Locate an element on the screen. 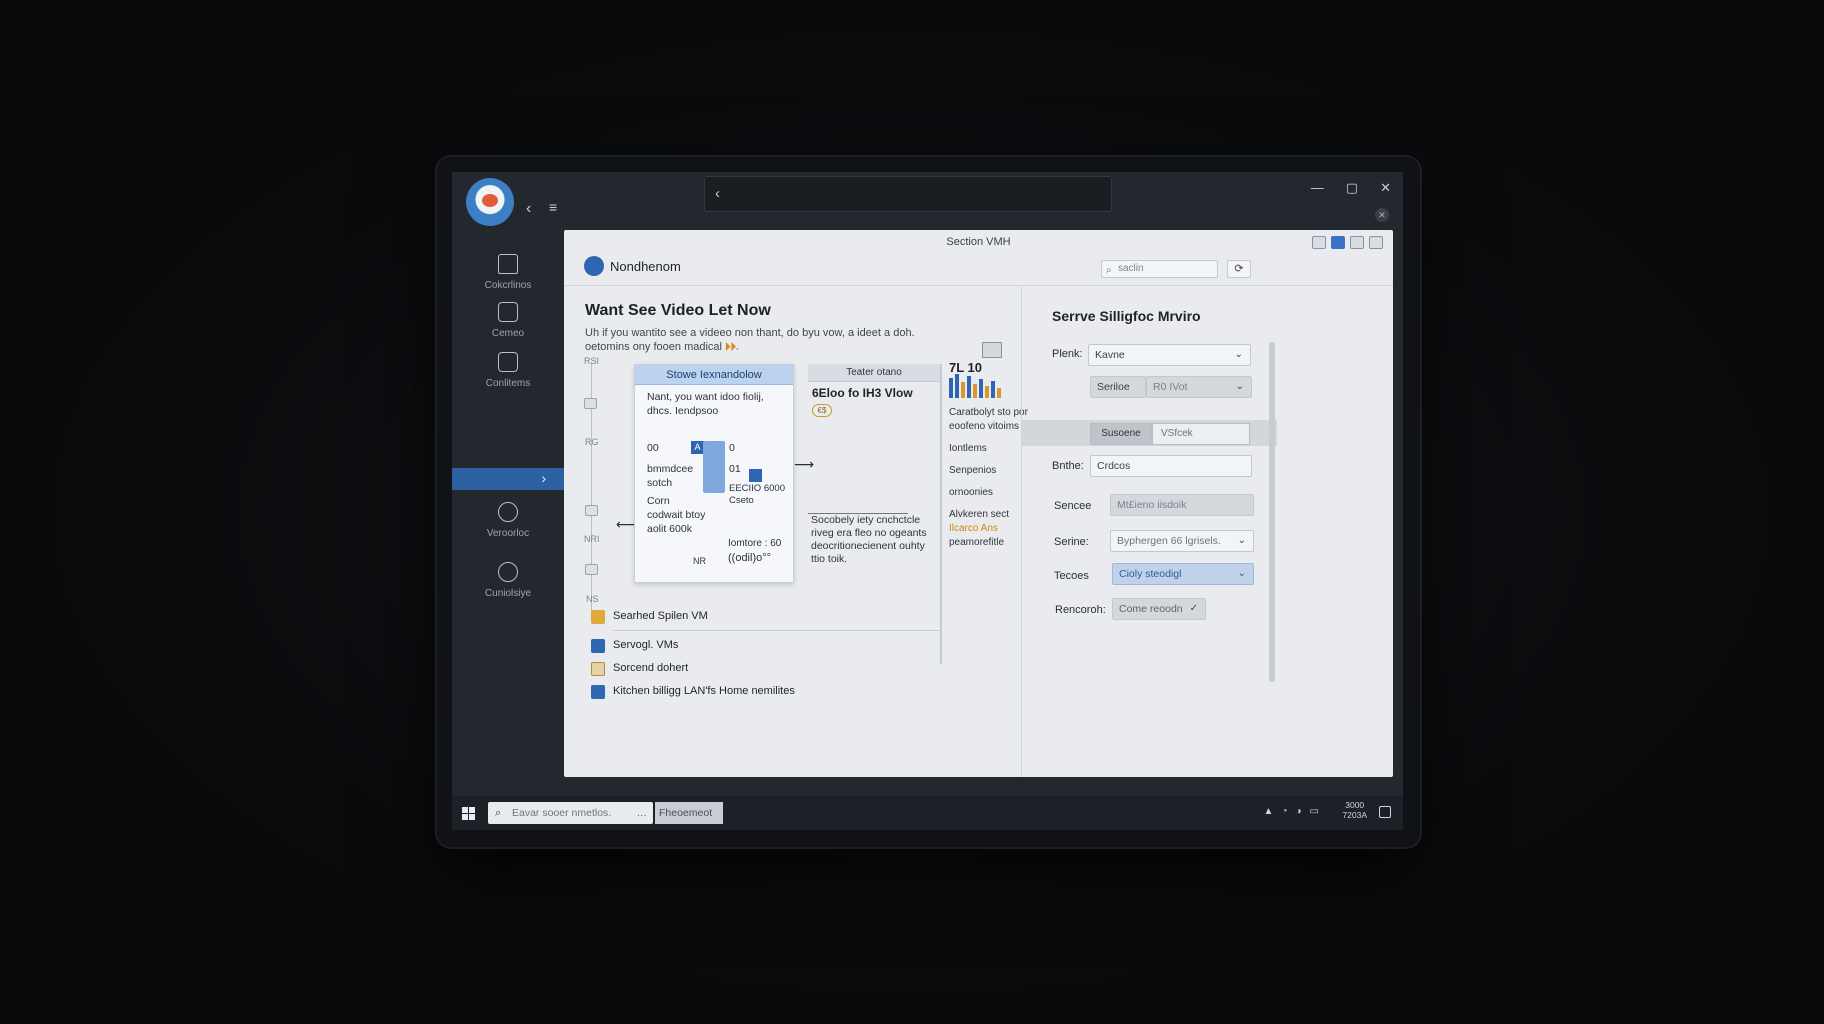 Image resolution: width=1824 pixels, height=1024 pixels. list-item: Sorcend dohert is located at coordinates (766, 669).